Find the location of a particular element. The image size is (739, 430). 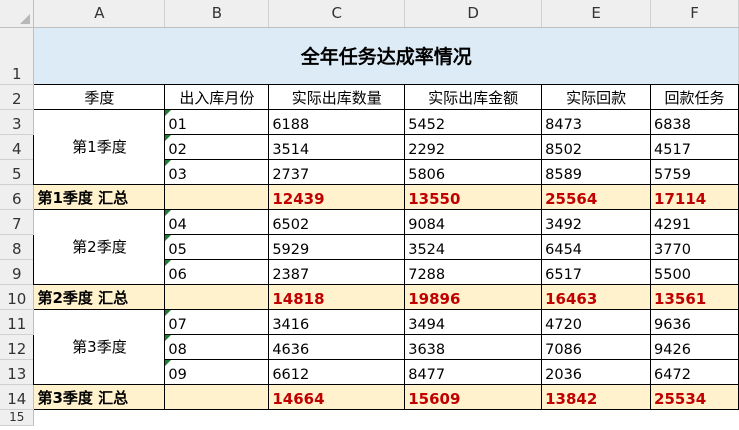

qty-cell: 2387 is located at coordinates (337, 271).